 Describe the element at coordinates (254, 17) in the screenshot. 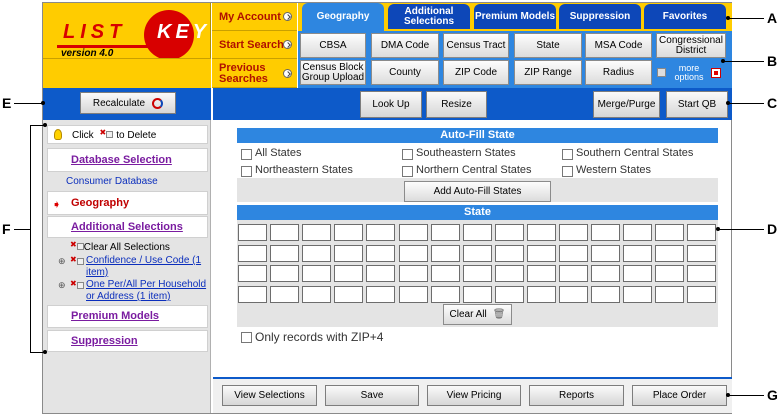

I see `nav-my-account: My Account` at that location.